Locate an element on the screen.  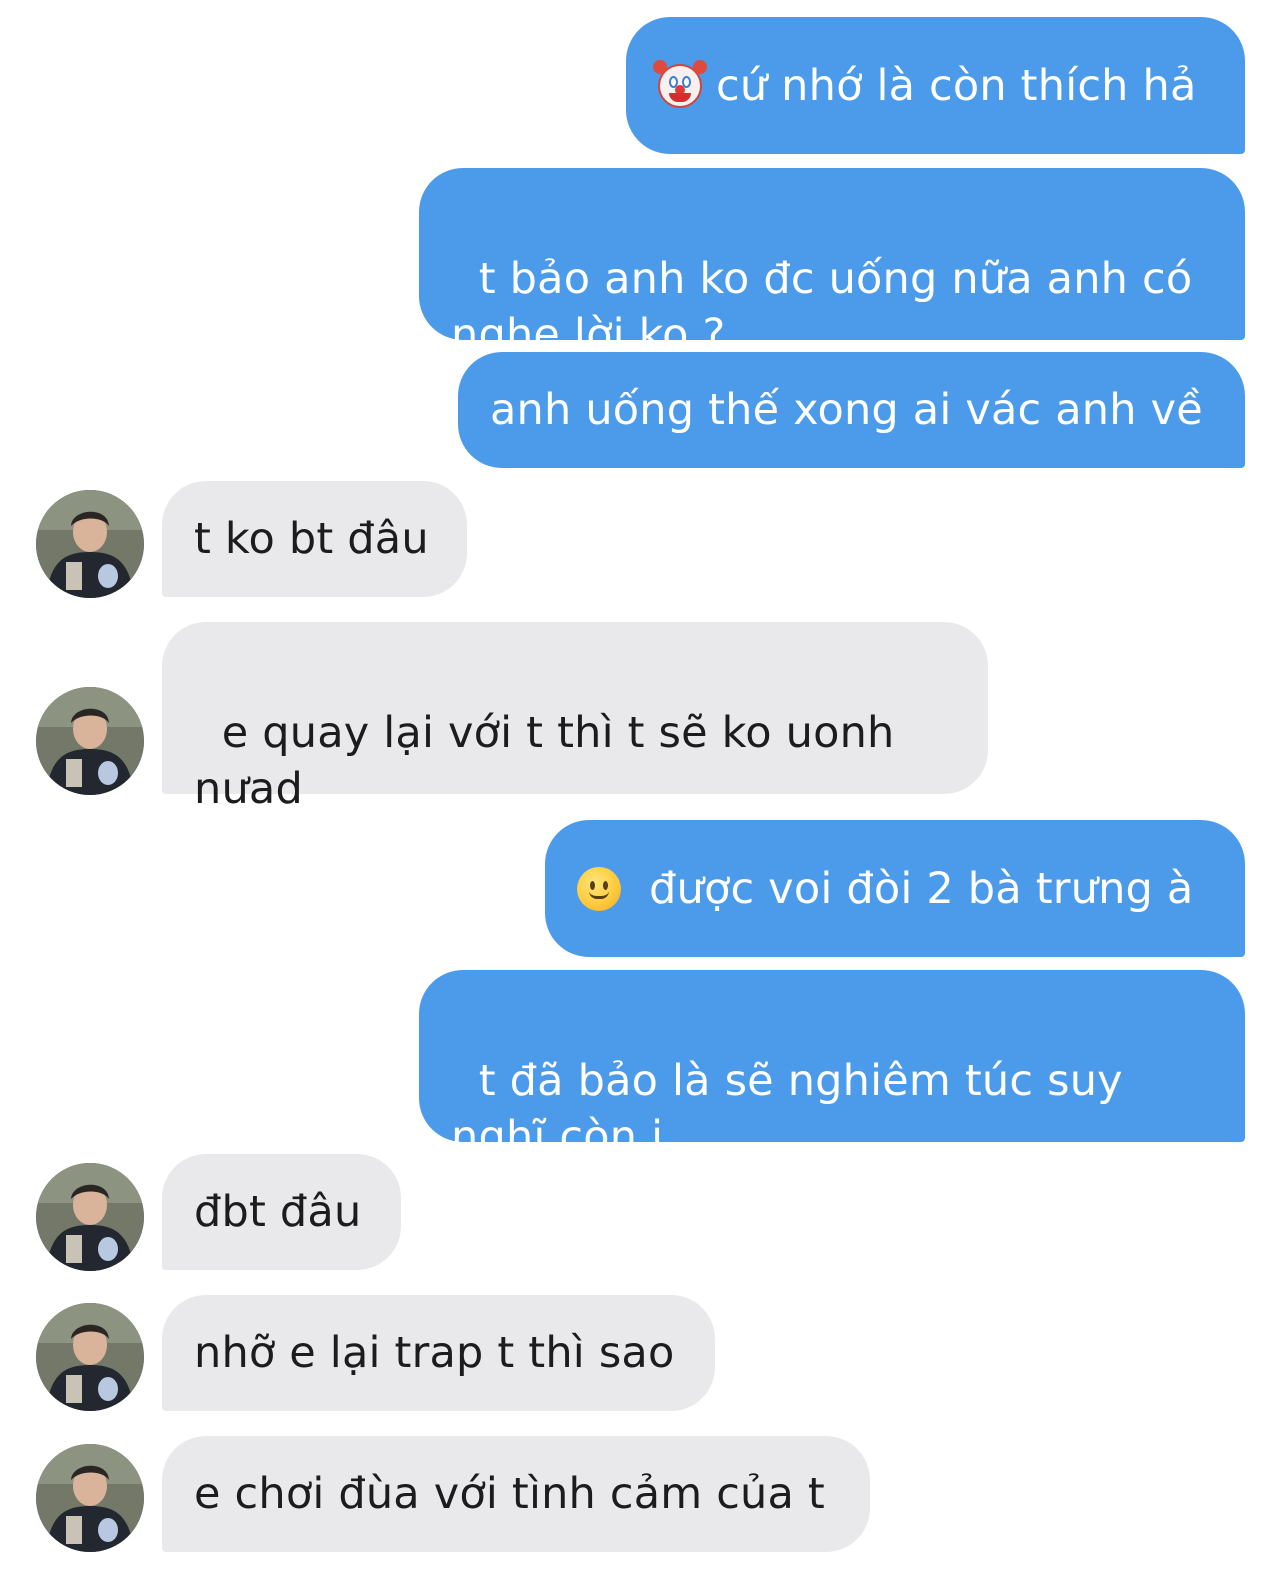
message-text: t ko bt đâu is located at coordinates (311, 539).